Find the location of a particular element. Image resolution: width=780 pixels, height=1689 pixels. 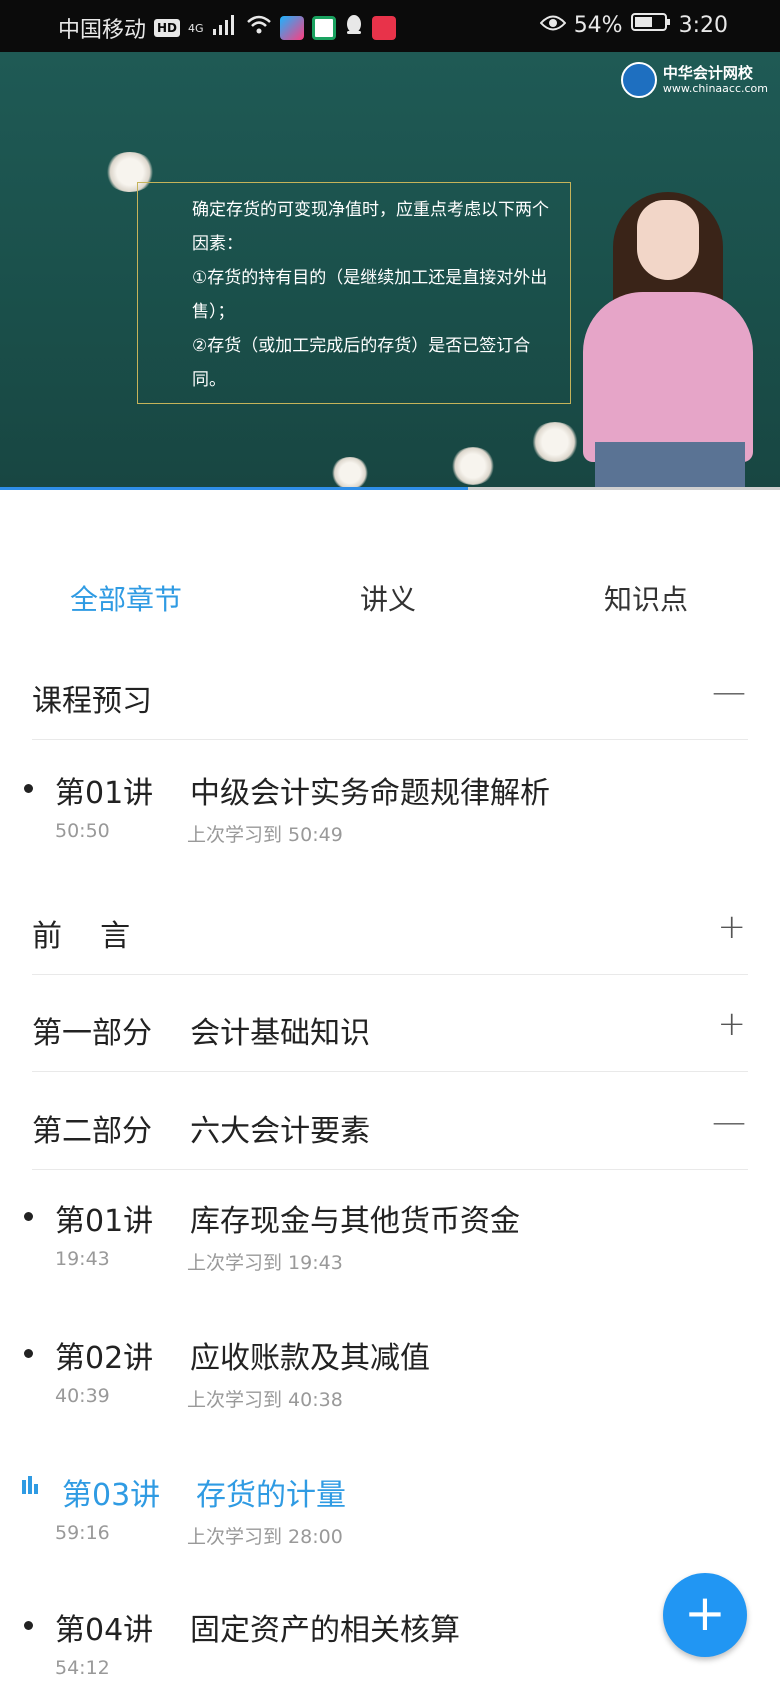

hd-badge: HD is located at coordinates (167, 28).